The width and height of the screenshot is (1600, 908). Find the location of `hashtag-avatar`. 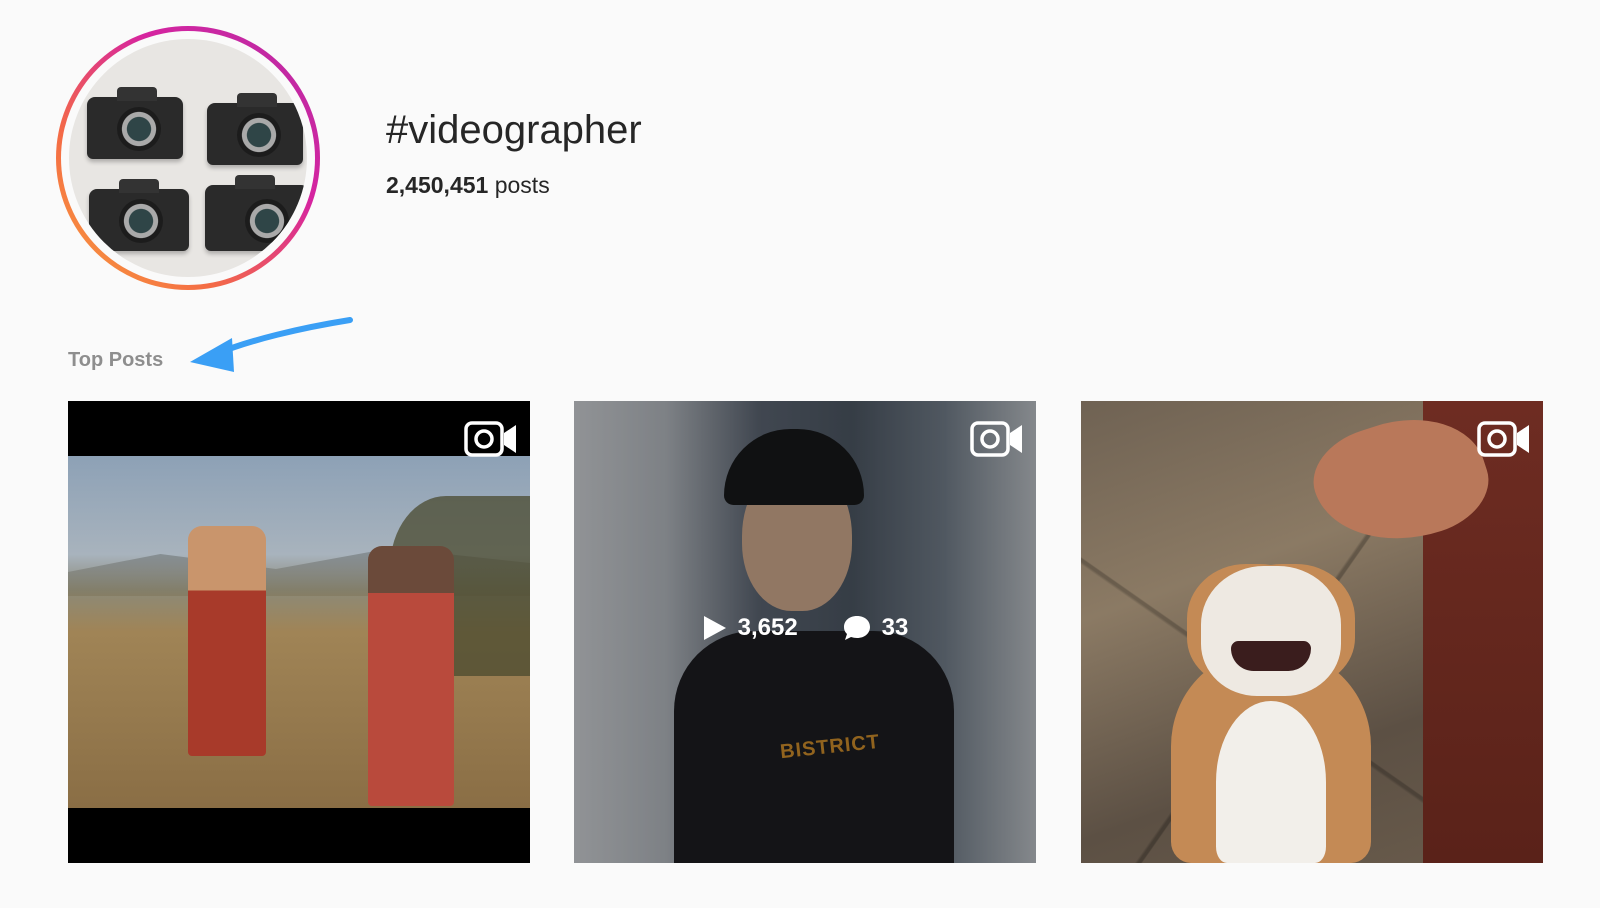

hashtag-avatar is located at coordinates (188, 158).